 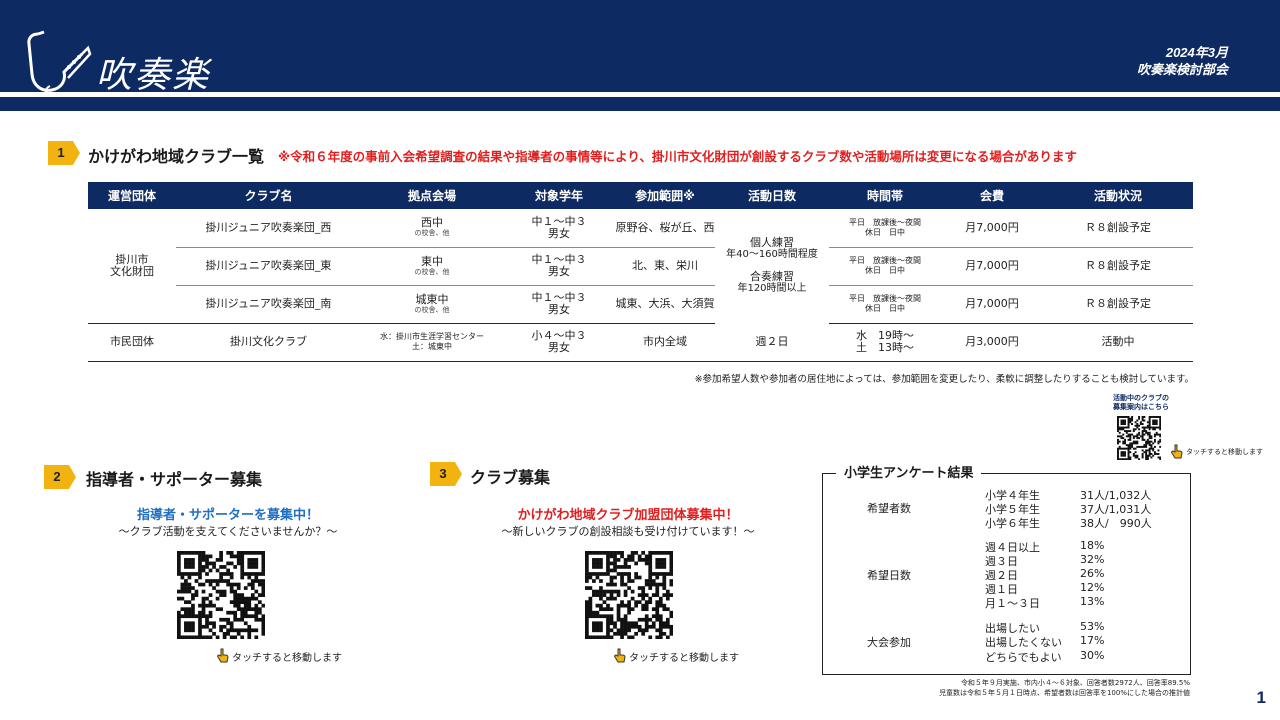 I want to click on staff-subline: ～クラブ活動を支えてくださいませんか？～, so click(x=228, y=531).